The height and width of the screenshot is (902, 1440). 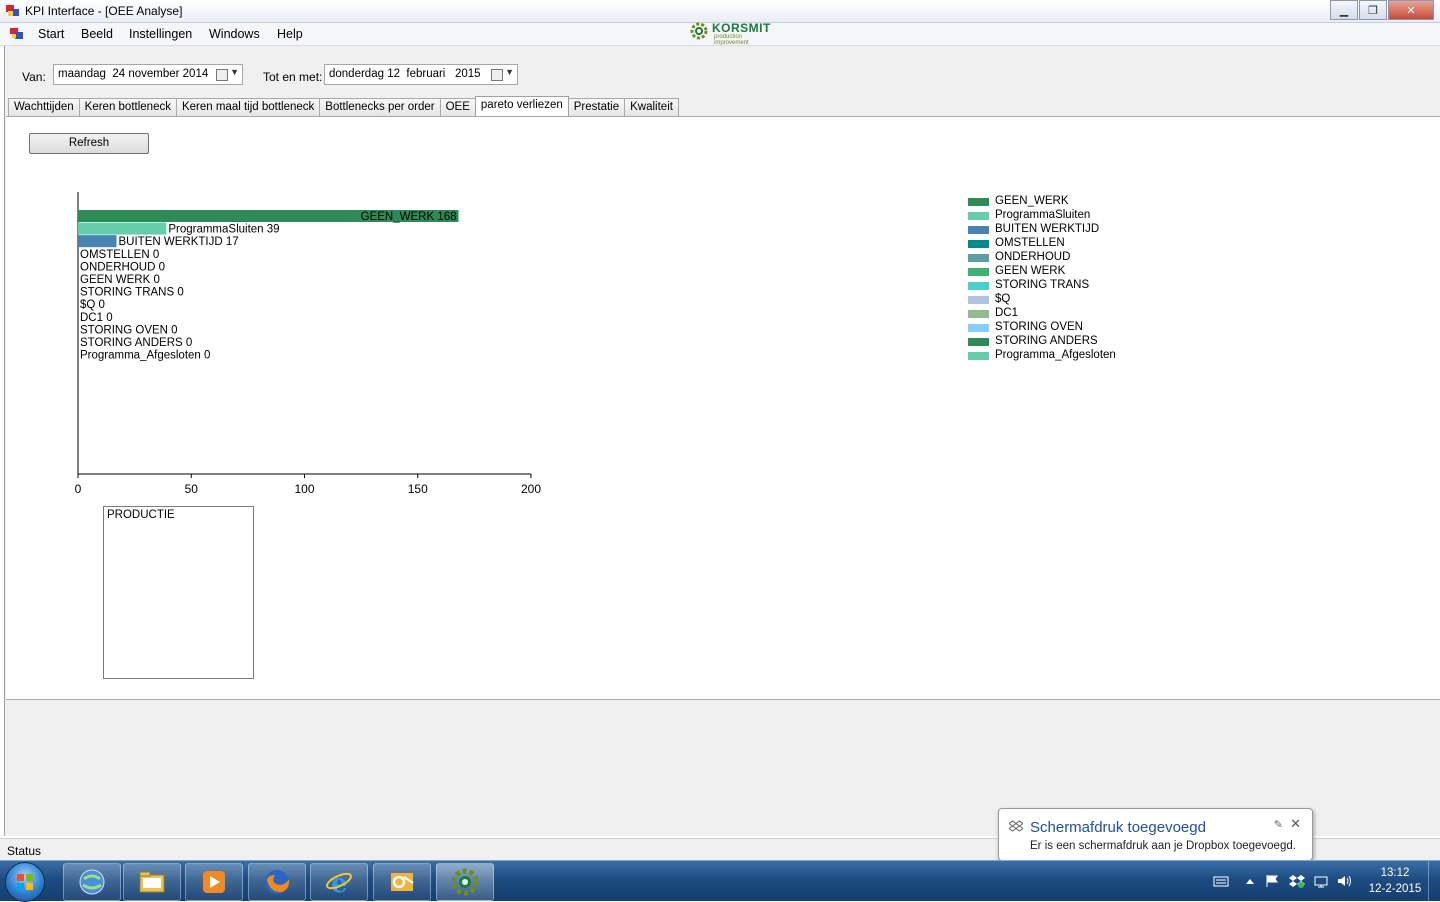 I want to click on van-date-picker: maandag 24 november 2014 ▼, so click(x=148, y=74).